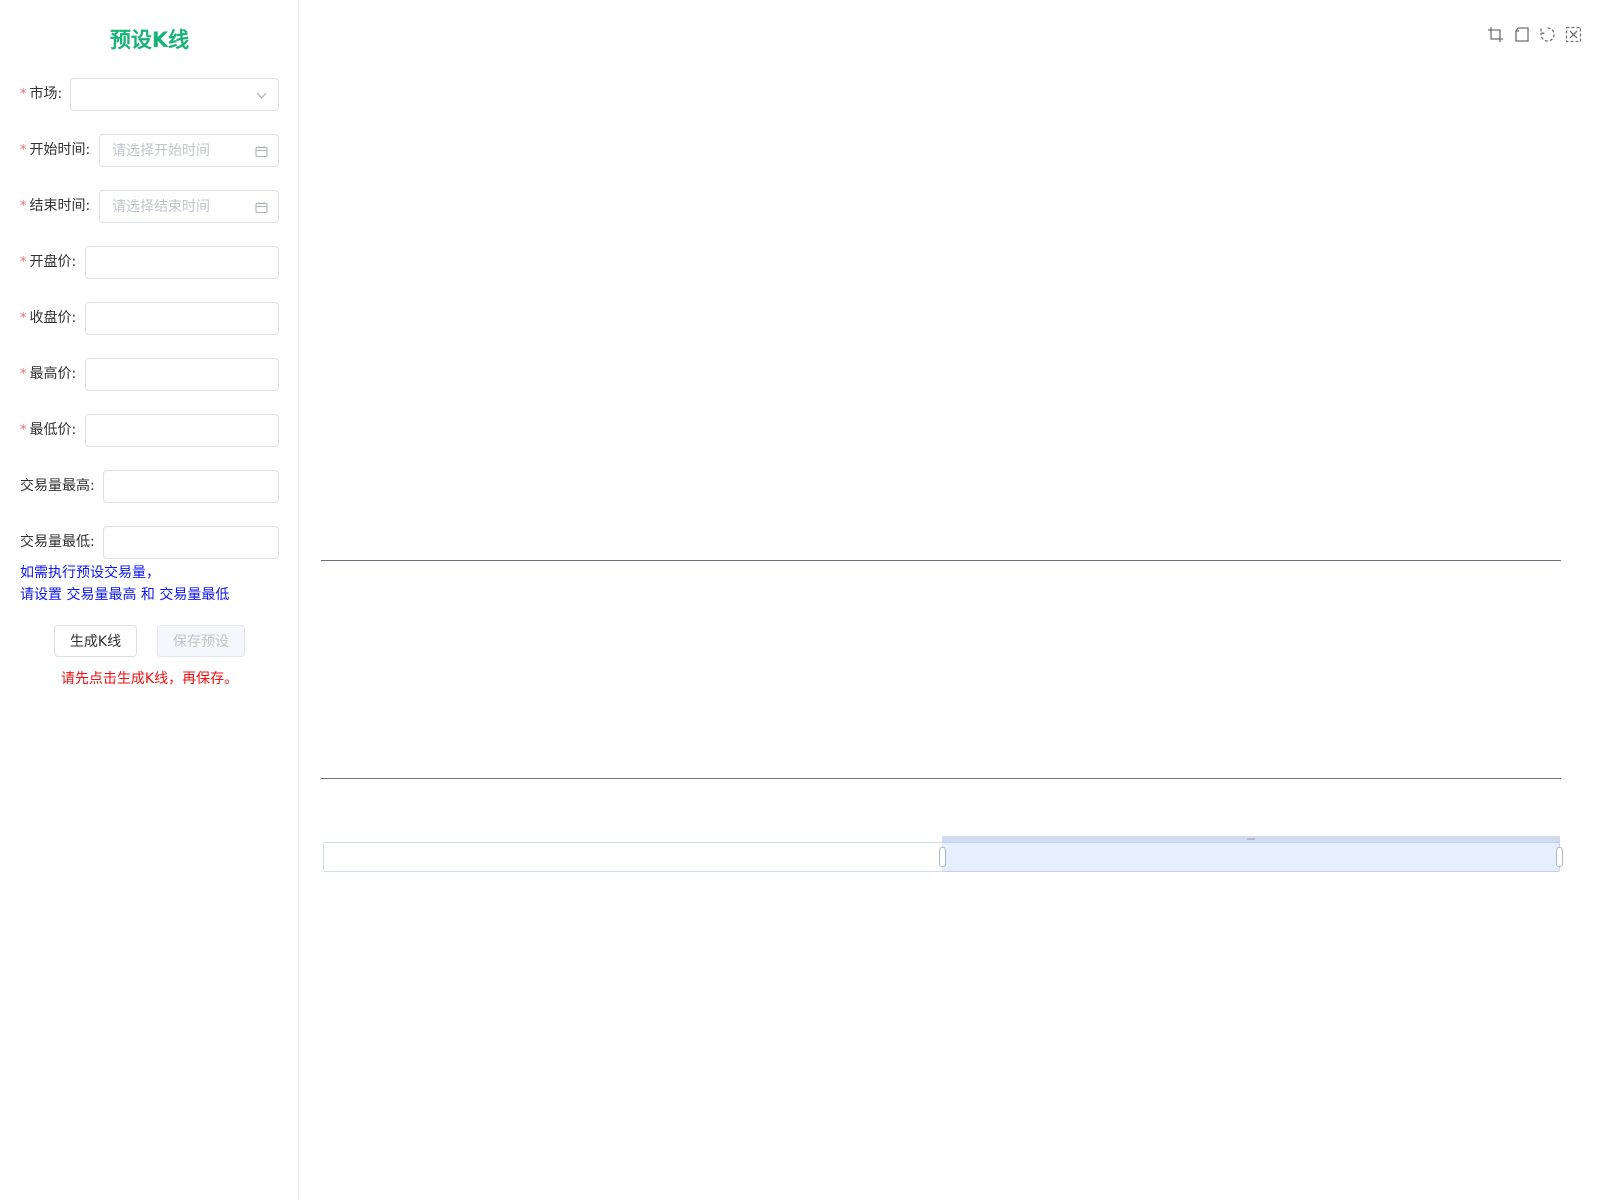 This screenshot has width=1600, height=1200. I want to click on market-select-input, so click(174, 94).